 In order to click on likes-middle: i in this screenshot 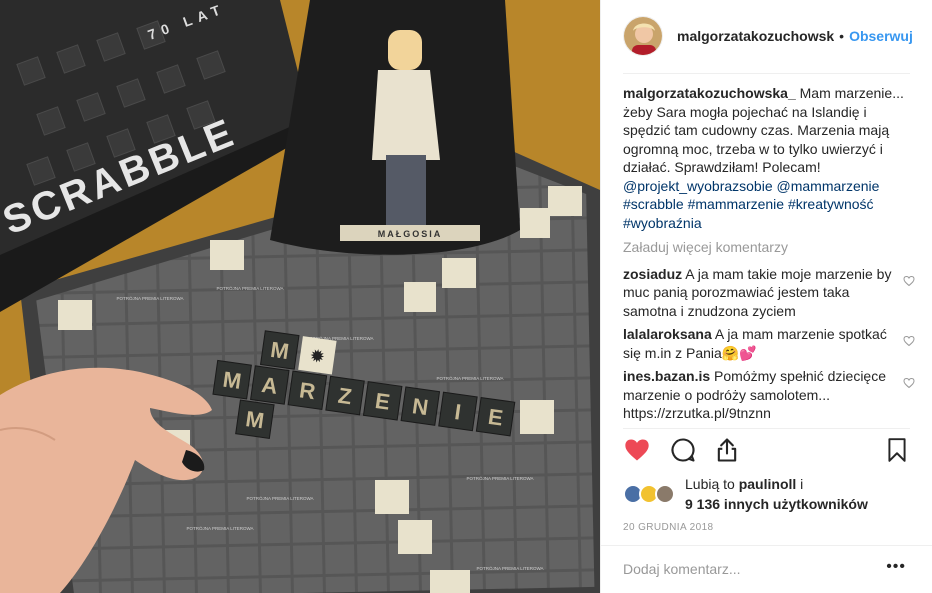, I will do `click(802, 484)`.